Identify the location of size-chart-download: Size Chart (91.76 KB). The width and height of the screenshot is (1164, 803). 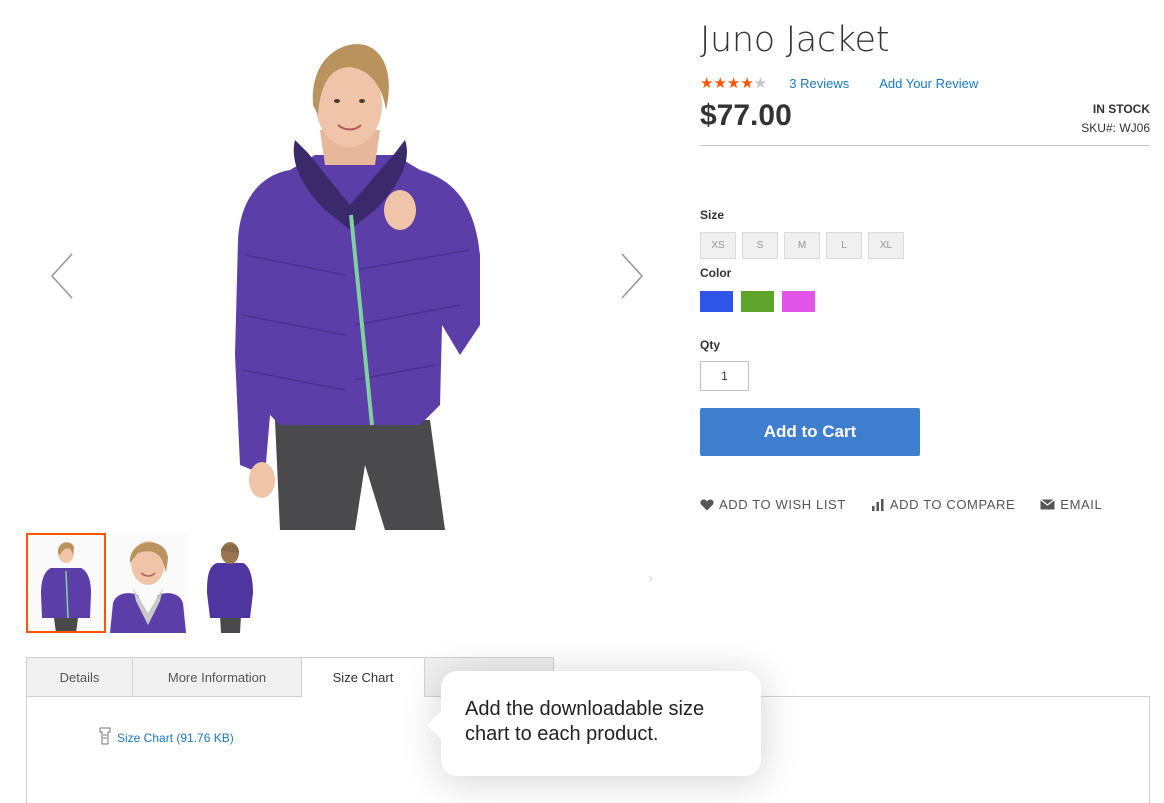
(165, 737).